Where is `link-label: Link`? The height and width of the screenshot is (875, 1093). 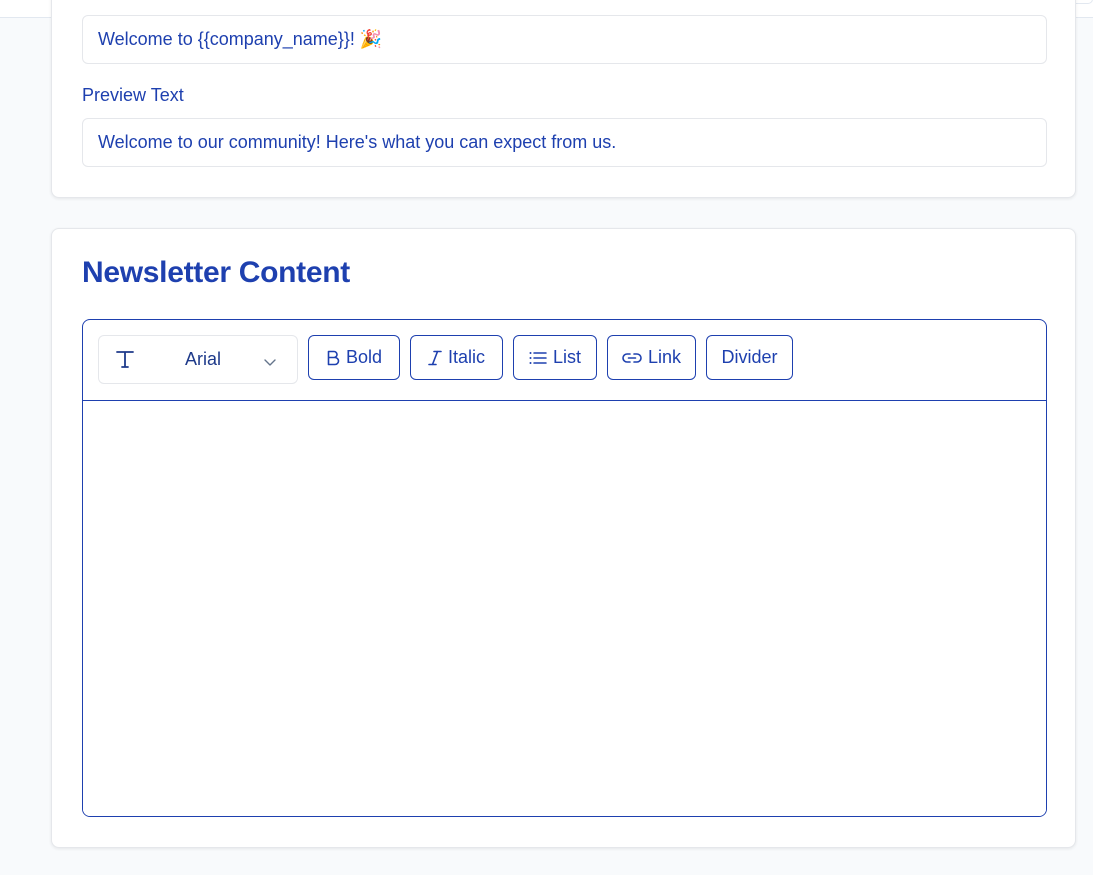
link-label: Link is located at coordinates (664, 357).